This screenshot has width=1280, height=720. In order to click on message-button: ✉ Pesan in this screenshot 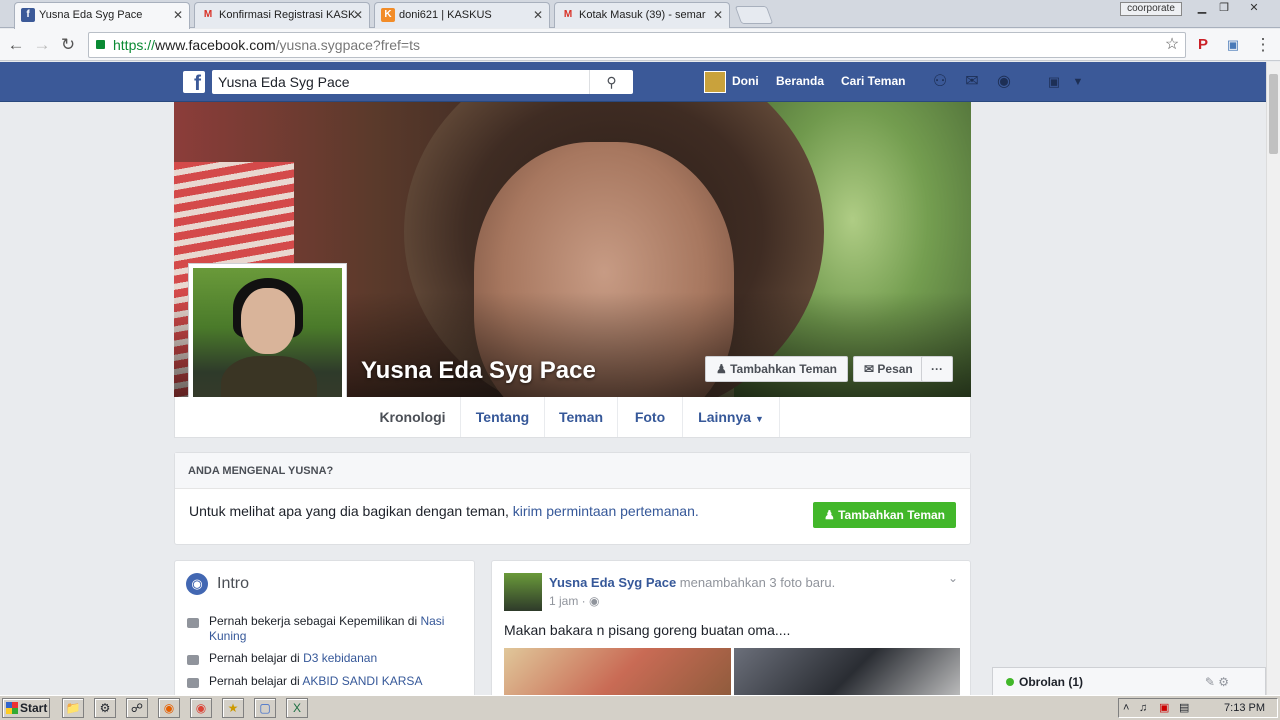, I will do `click(888, 369)`.